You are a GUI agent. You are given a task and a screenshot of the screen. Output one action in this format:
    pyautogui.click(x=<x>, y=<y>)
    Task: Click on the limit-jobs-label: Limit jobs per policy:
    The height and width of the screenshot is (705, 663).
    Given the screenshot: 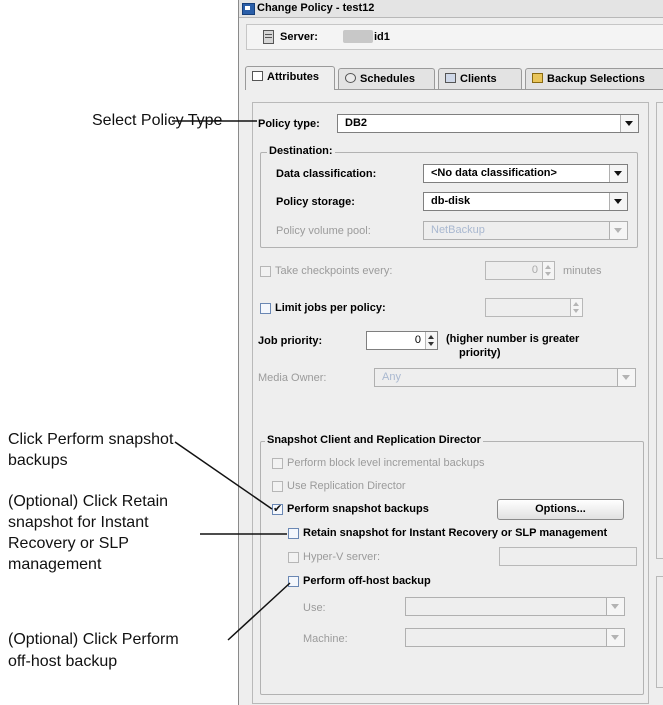 What is the action you would take?
    pyautogui.click(x=330, y=308)
    